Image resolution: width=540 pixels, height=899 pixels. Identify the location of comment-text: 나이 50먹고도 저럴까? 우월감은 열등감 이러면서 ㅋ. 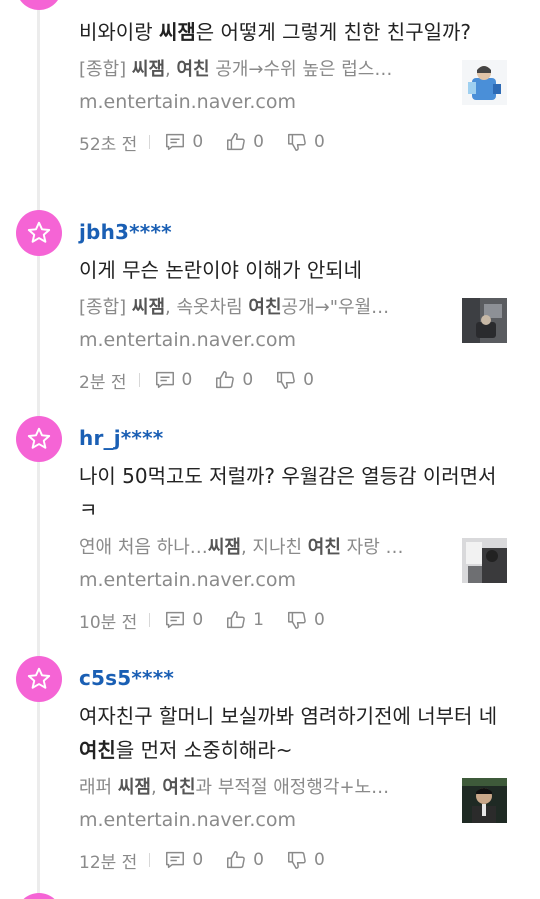
(288, 493).